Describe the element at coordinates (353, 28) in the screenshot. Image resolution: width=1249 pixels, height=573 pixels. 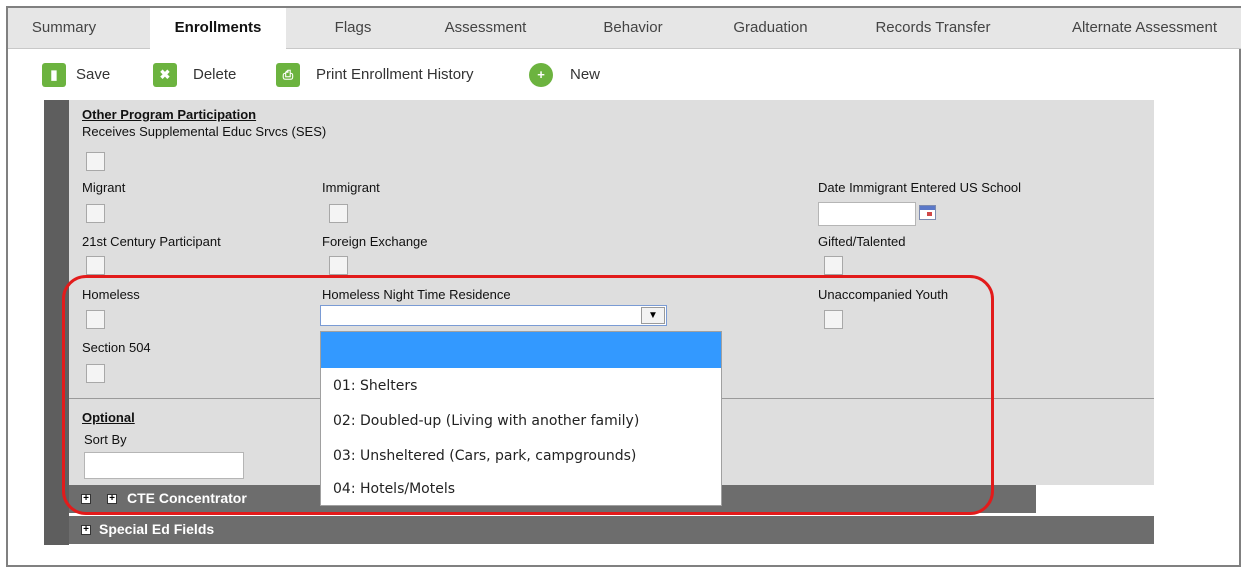
I see `tab-flags: Flags` at that location.